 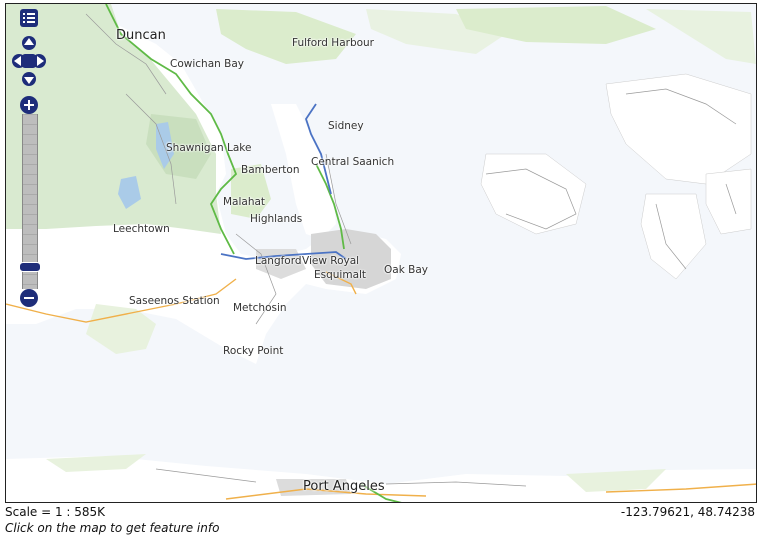 I want to click on plus-icon, so click(x=29, y=105).